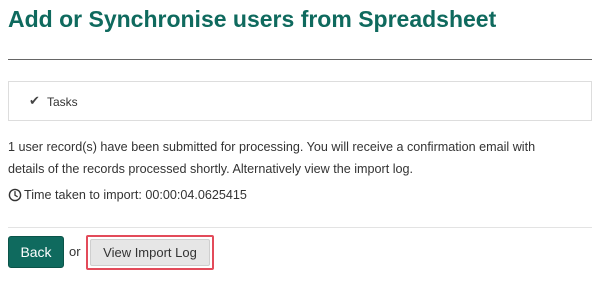 The image size is (600, 288). Describe the element at coordinates (300, 59) in the screenshot. I see `title-divider` at that location.